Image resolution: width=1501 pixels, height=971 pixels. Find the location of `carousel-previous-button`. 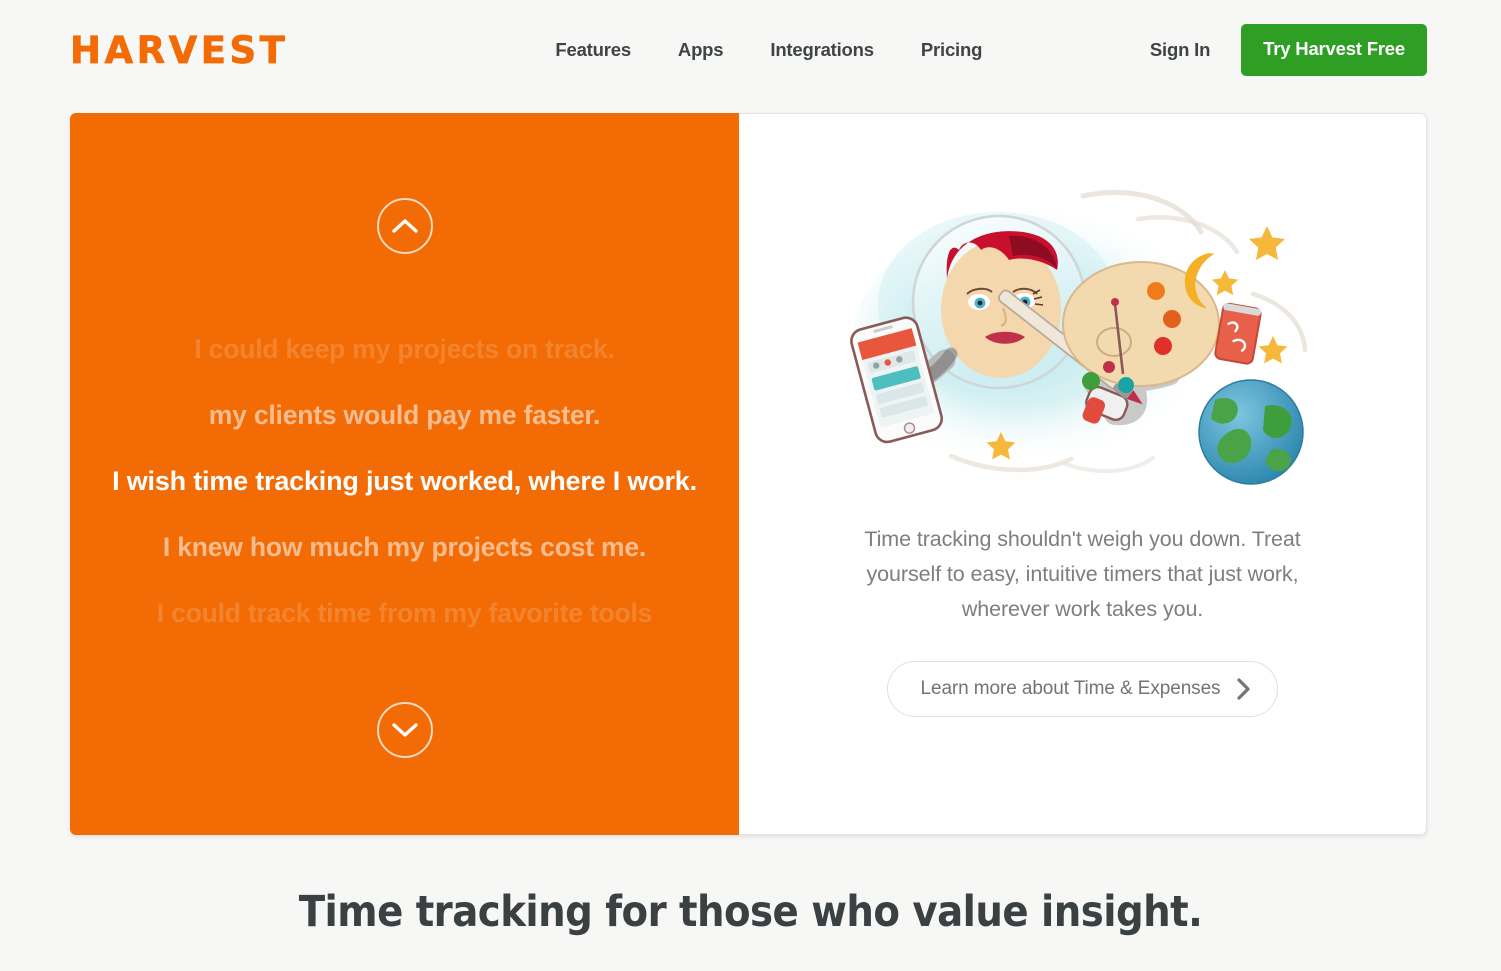

carousel-previous-button is located at coordinates (404, 226).